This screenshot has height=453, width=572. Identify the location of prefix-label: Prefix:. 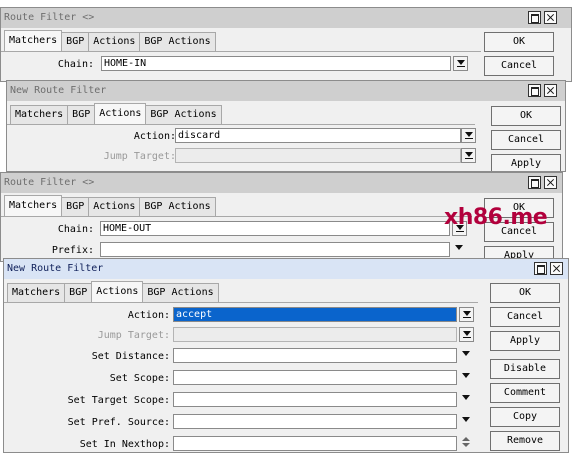
(72, 250).